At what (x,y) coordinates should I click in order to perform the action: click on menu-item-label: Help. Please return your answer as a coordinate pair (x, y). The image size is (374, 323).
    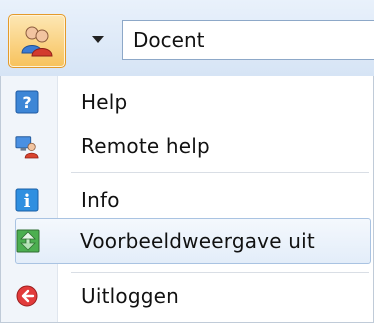
    Looking at the image, I should click on (104, 102).